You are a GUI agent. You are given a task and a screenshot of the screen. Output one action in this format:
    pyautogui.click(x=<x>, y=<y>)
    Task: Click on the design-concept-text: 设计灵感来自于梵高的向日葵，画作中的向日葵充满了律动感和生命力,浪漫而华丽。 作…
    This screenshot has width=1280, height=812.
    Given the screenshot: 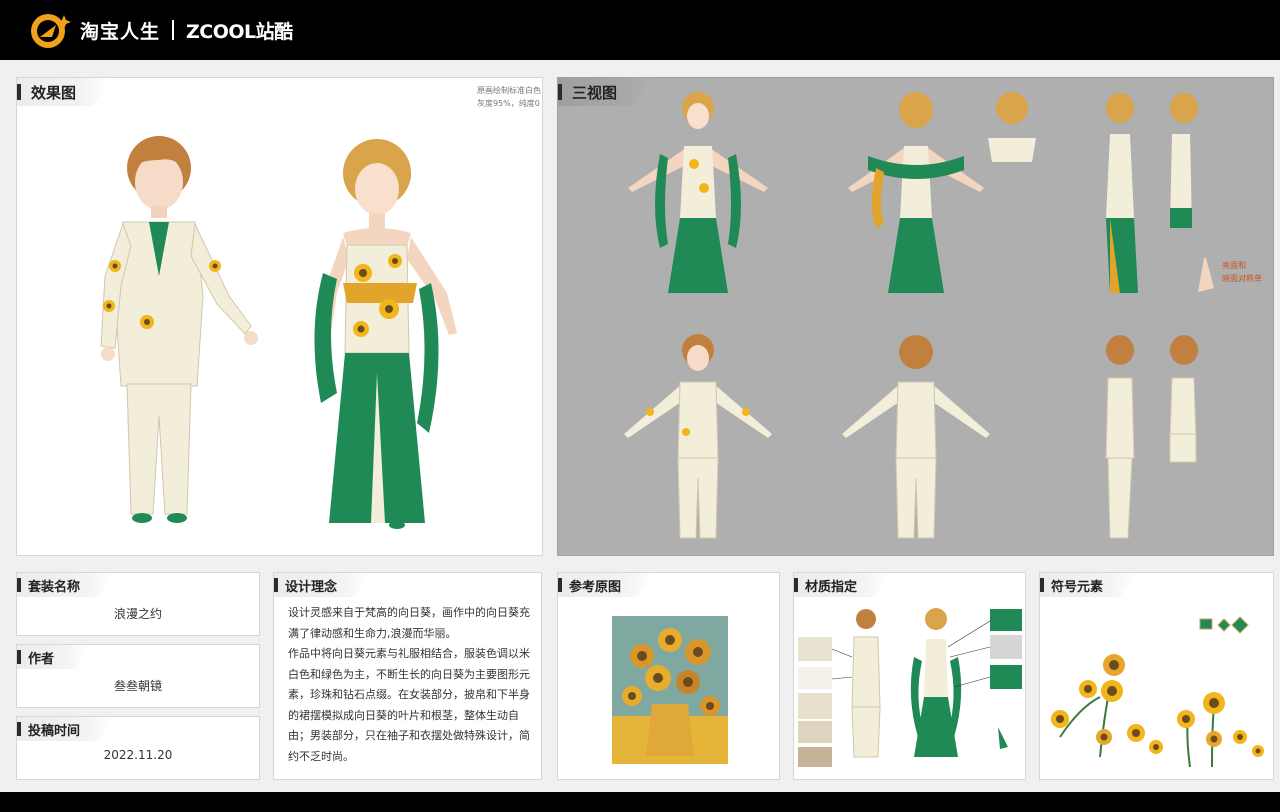 What is the action you would take?
    pyautogui.click(x=410, y=685)
    